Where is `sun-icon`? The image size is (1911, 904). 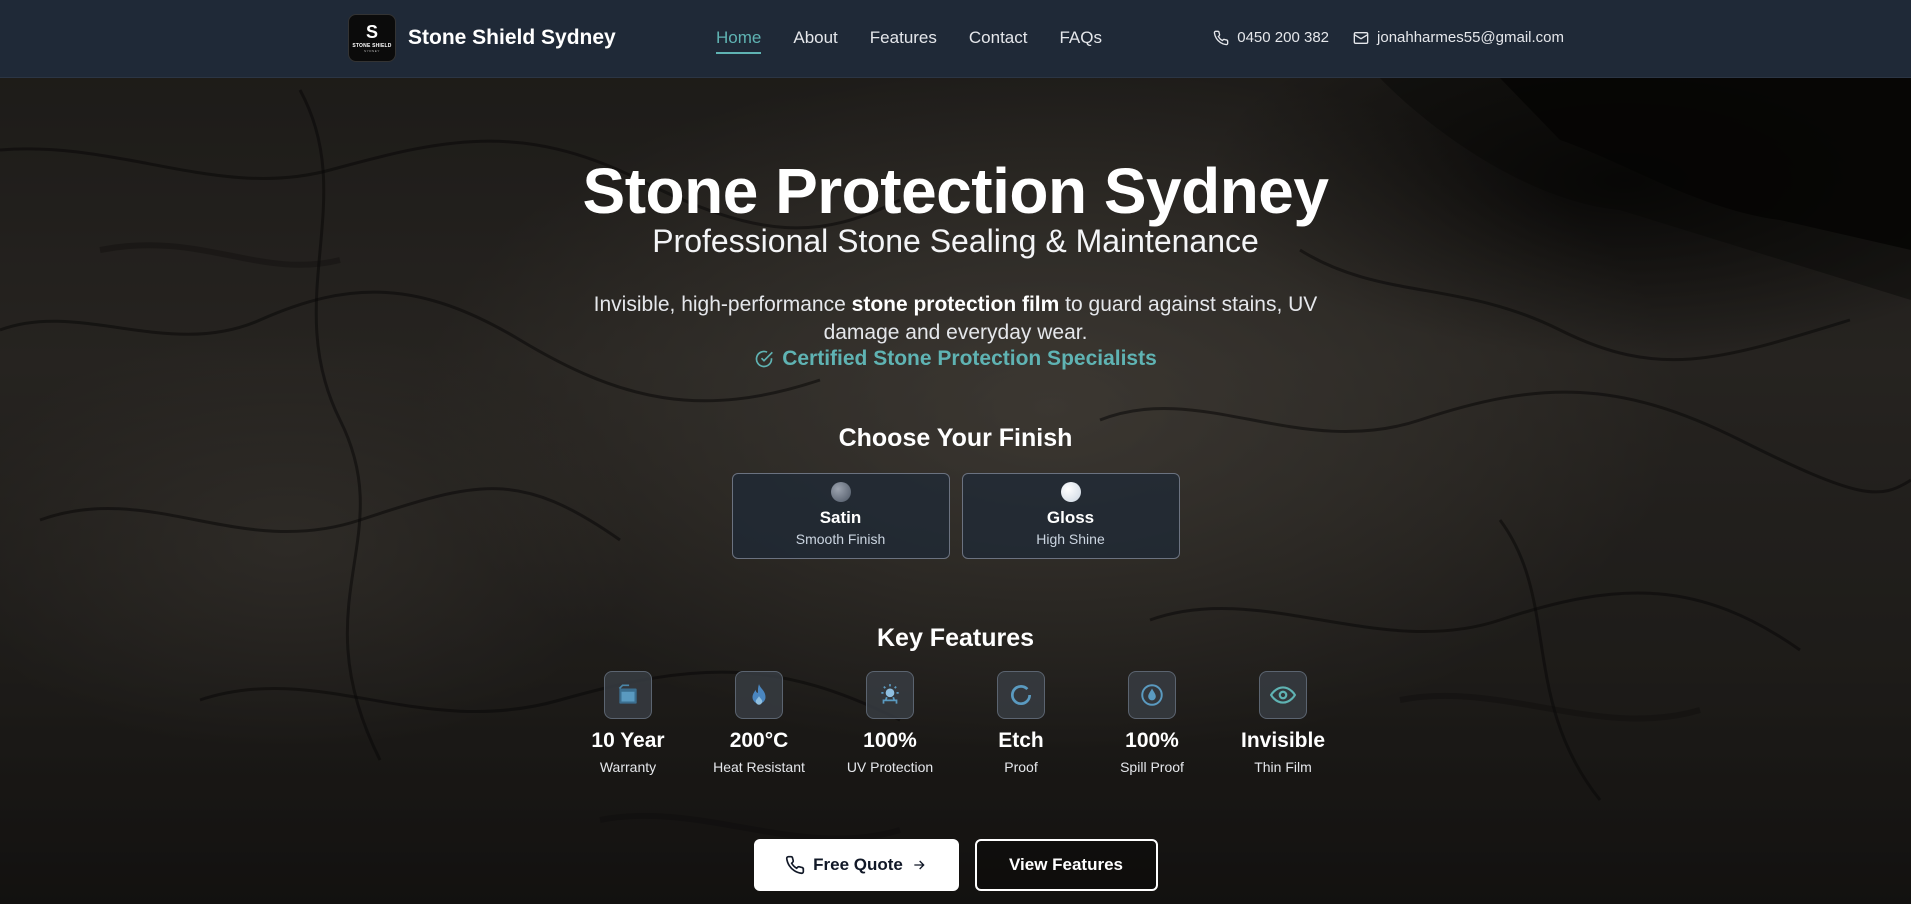
sun-icon is located at coordinates (890, 694).